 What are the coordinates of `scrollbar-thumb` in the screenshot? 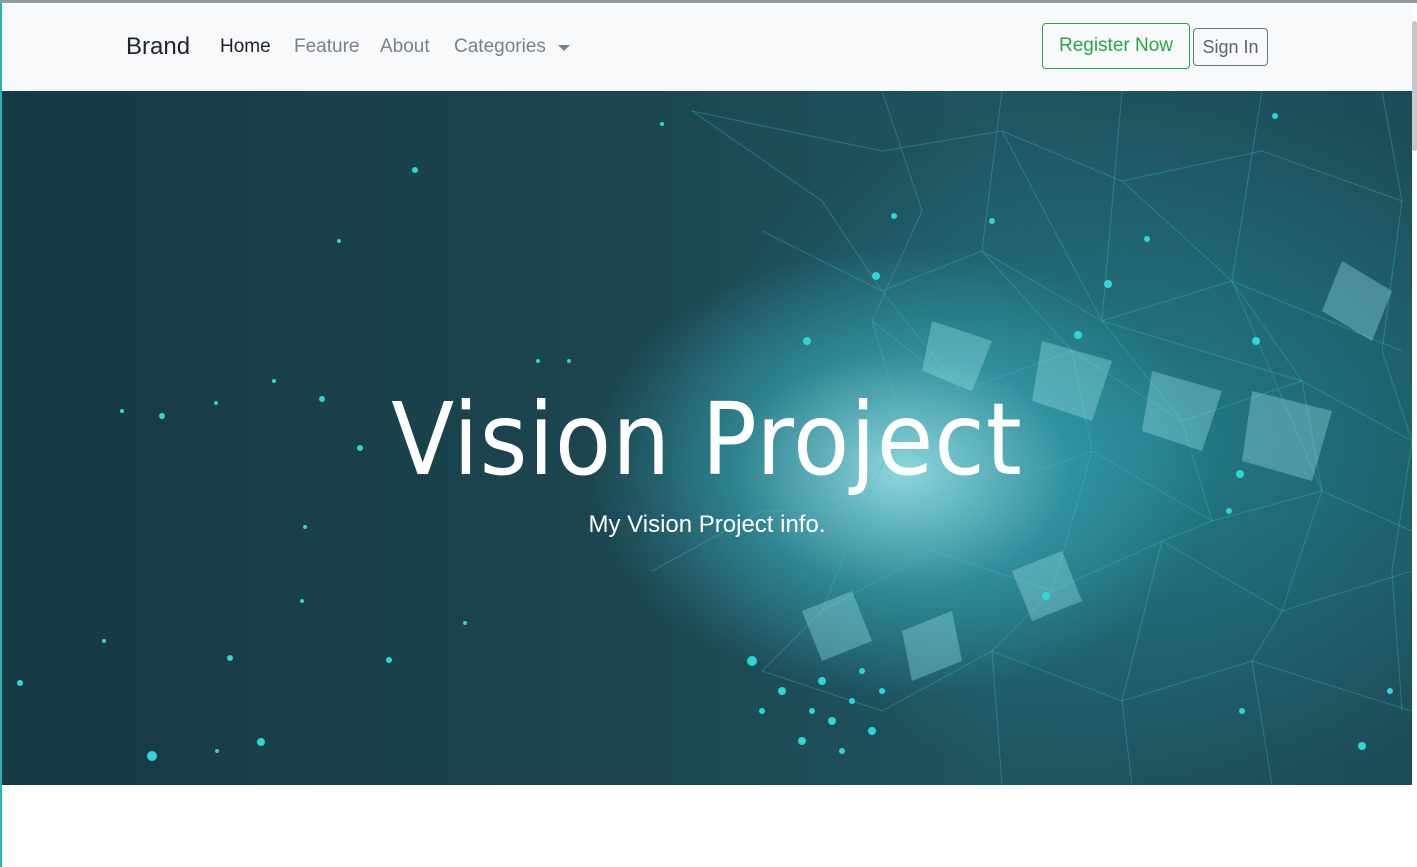 It's located at (1414, 86).